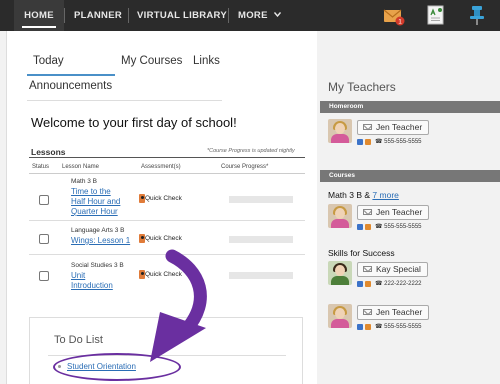  What do you see at coordinates (91, 191) in the screenshot?
I see `lesson-link-line: Time to the` at bounding box center [91, 191].